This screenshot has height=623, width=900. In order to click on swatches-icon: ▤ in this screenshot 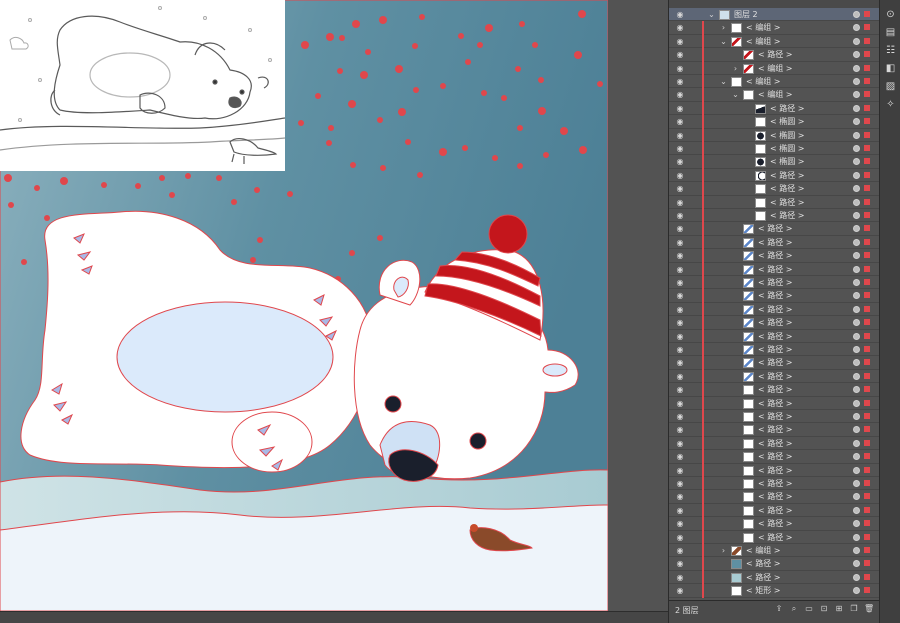, I will do `click(890, 32)`.